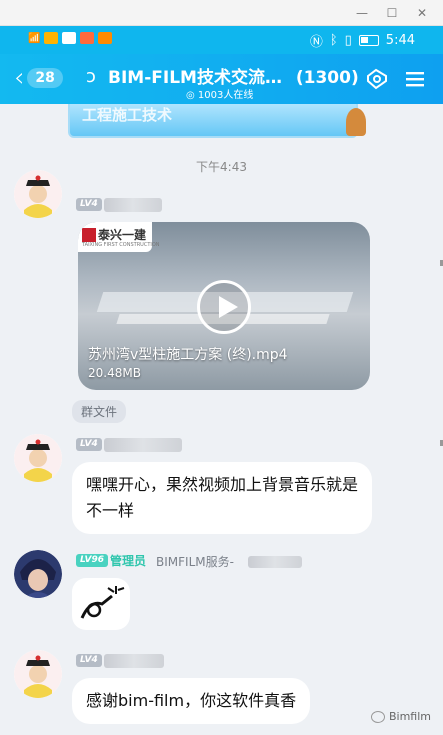 The image size is (443, 735). I want to click on sticker-message, so click(101, 604).